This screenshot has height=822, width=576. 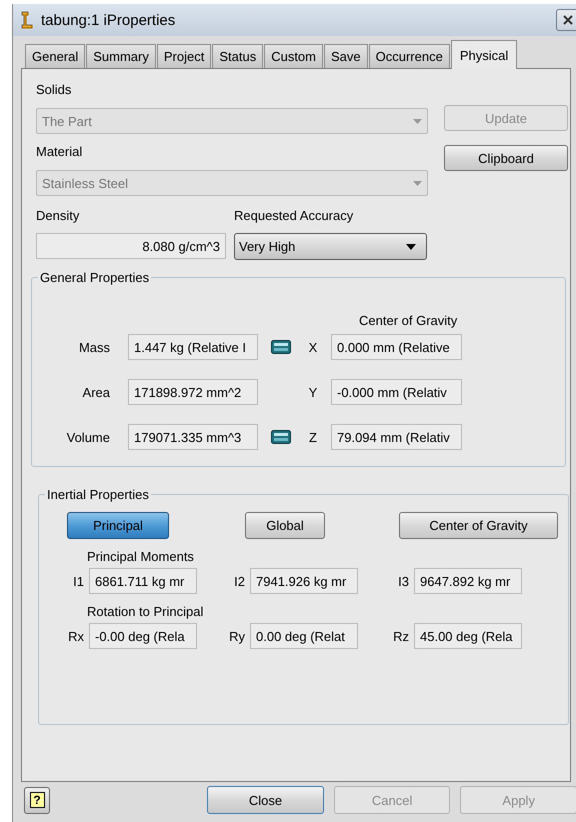 What do you see at coordinates (78, 581) in the screenshot?
I see `field-label: I1` at bounding box center [78, 581].